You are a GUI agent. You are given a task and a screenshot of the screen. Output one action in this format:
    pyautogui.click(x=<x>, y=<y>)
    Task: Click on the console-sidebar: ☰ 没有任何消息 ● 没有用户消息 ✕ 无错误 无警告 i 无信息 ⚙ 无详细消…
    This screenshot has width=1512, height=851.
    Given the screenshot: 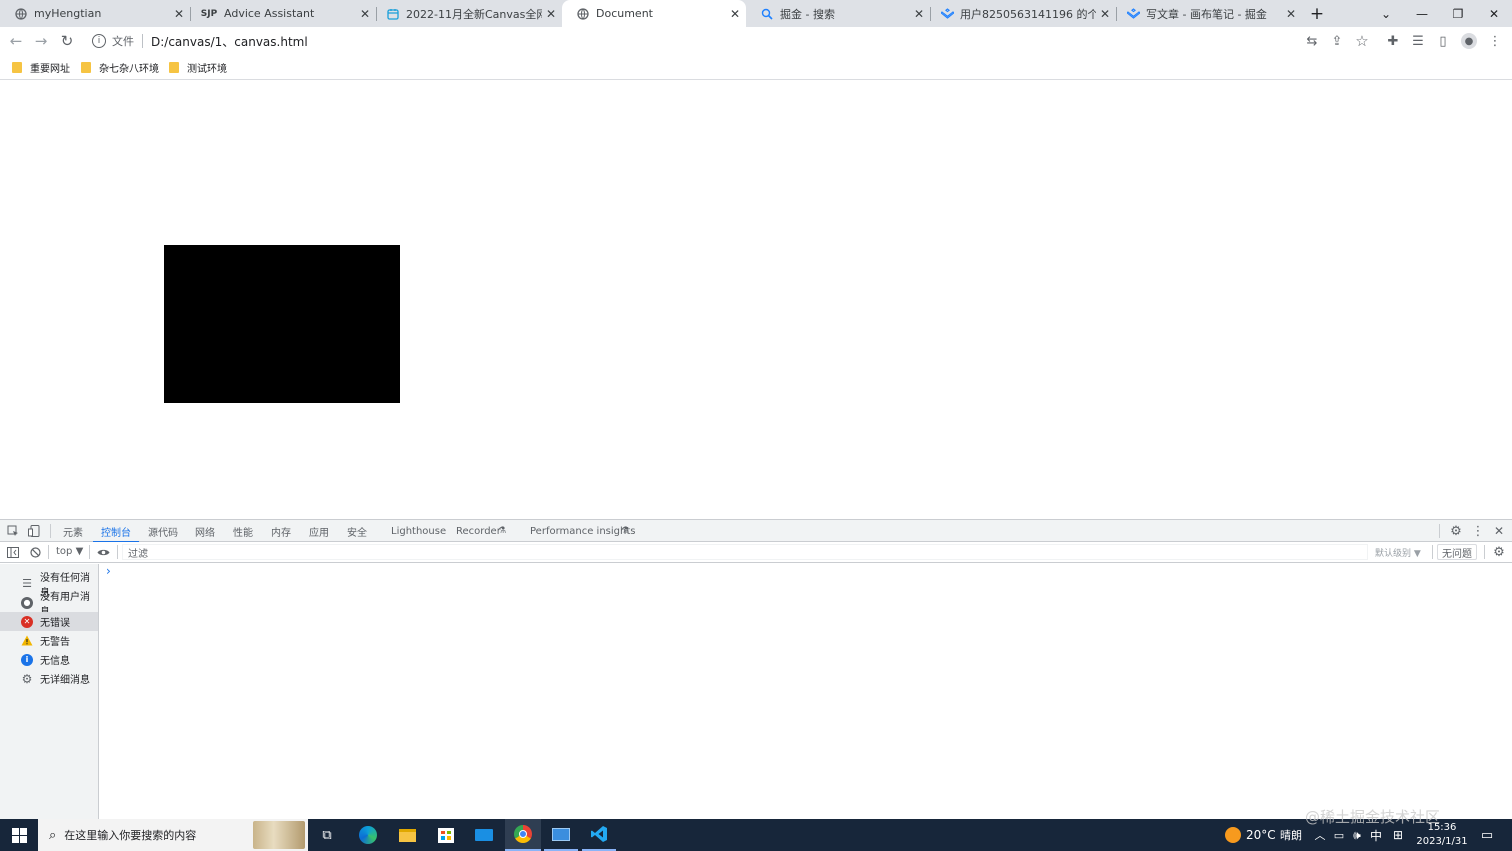 What is the action you would take?
    pyautogui.click(x=49, y=692)
    